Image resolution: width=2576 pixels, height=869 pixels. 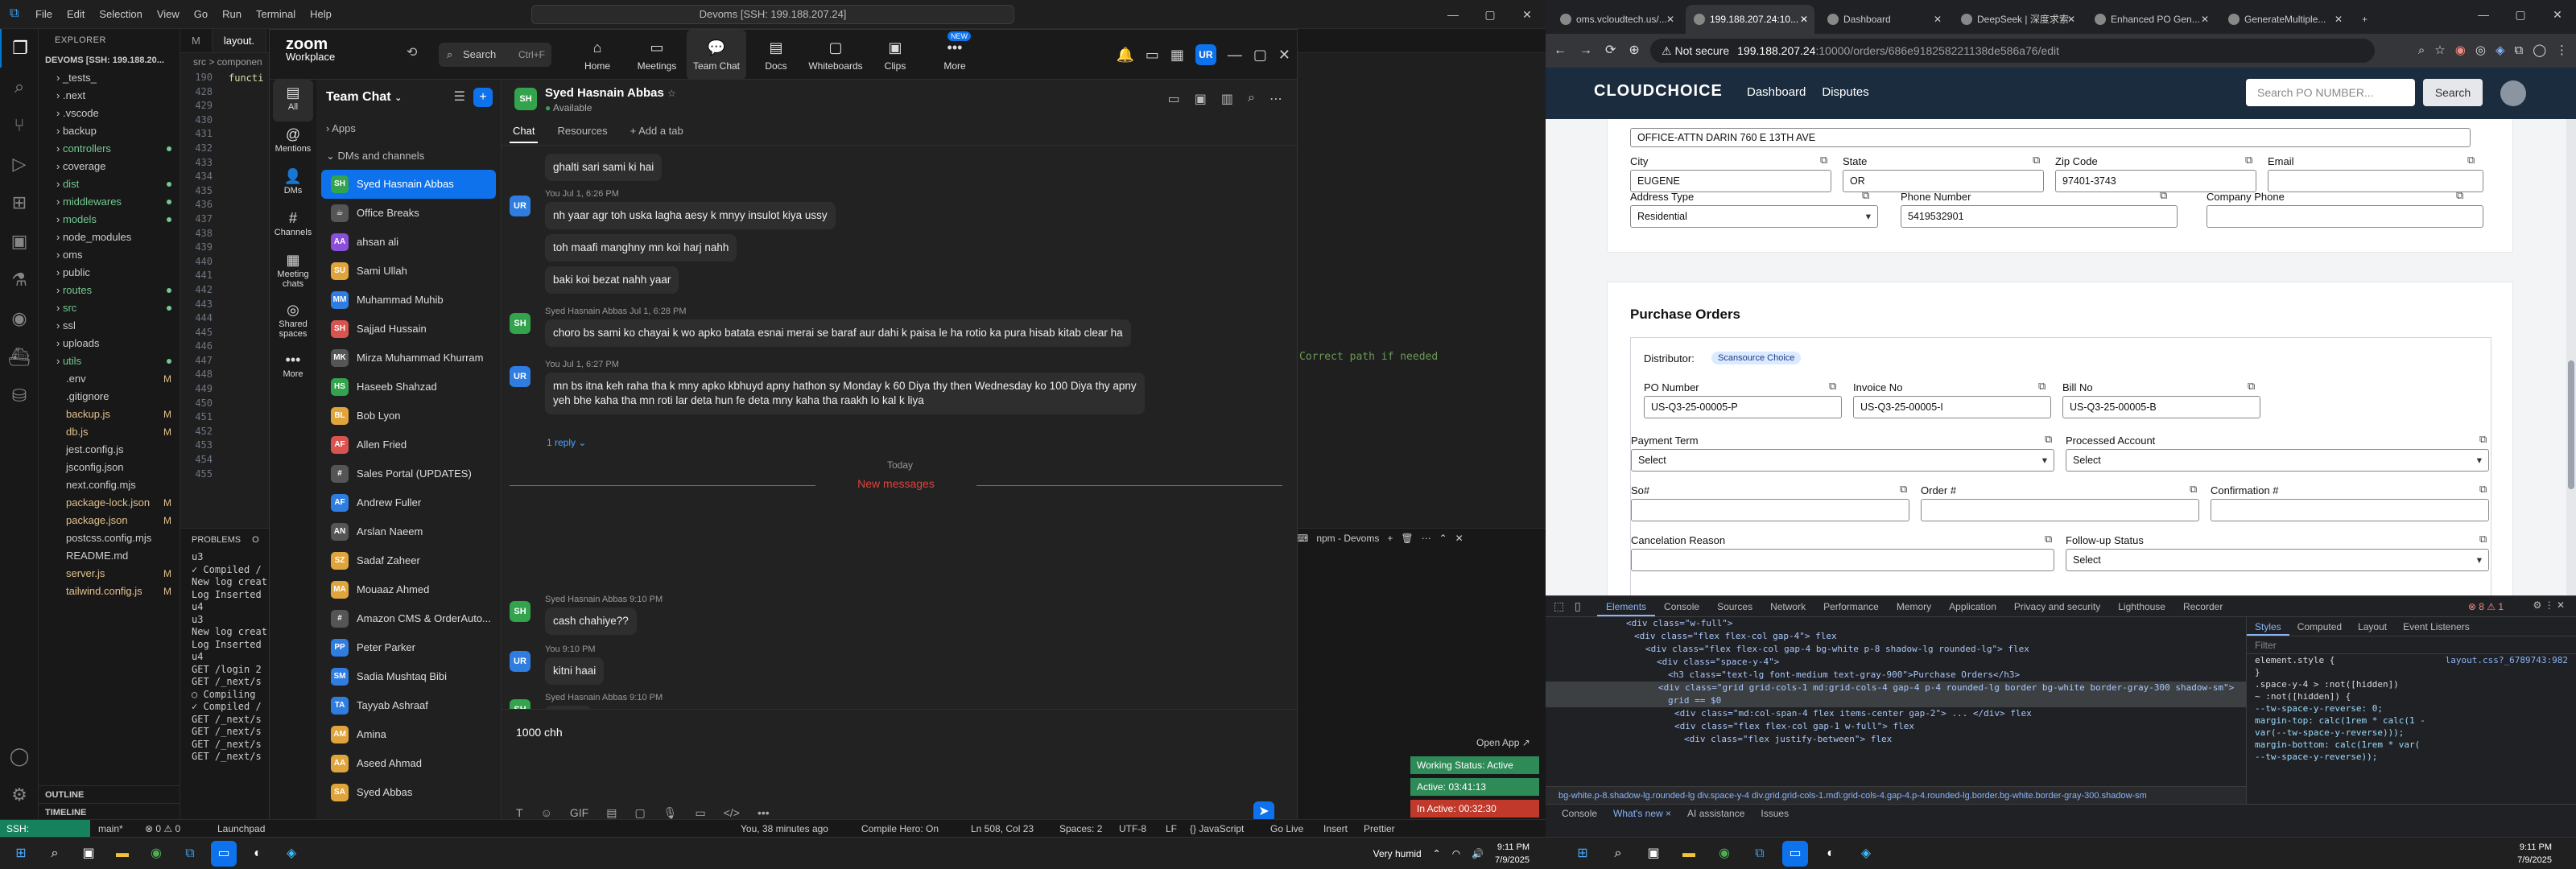 I want to click on extension-icon: ◉, so click(x=2460, y=51).